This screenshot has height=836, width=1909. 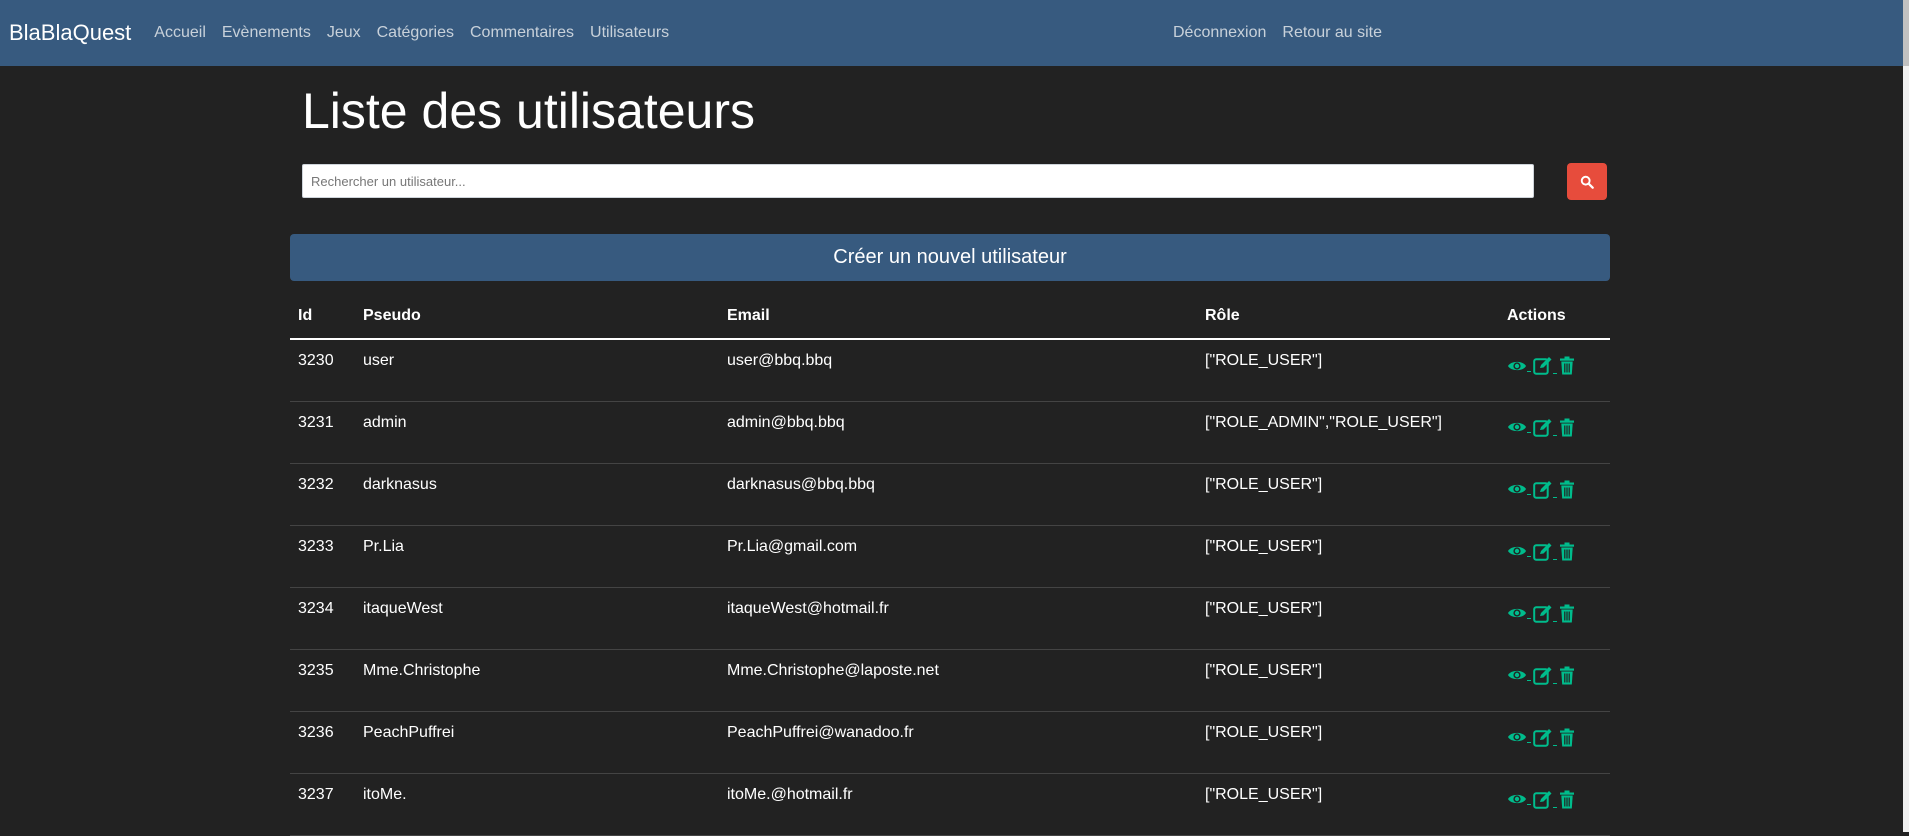 I want to click on header-email: Email, so click(x=958, y=317).